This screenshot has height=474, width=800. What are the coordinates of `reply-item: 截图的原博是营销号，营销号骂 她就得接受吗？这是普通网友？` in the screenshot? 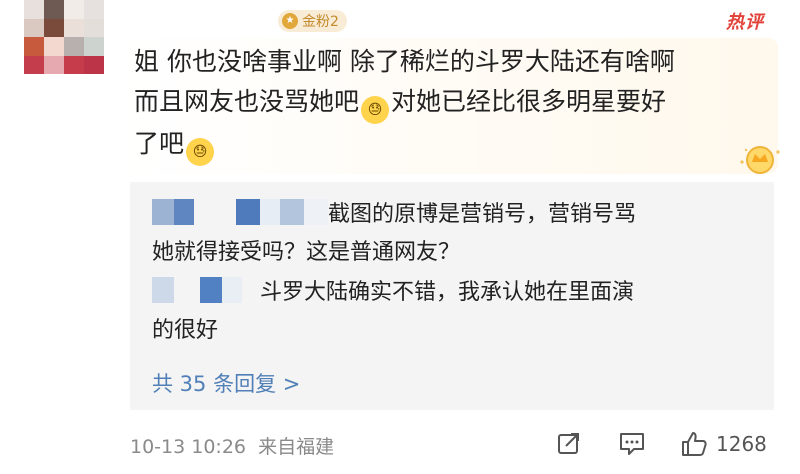 It's located at (452, 234).